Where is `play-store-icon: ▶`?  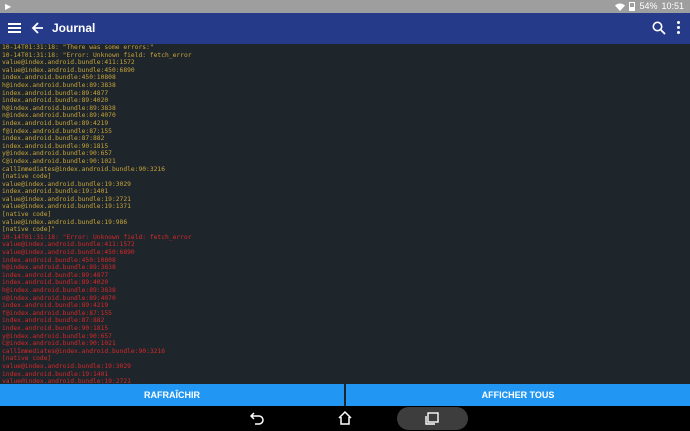 play-store-icon: ▶ is located at coordinates (8, 6).